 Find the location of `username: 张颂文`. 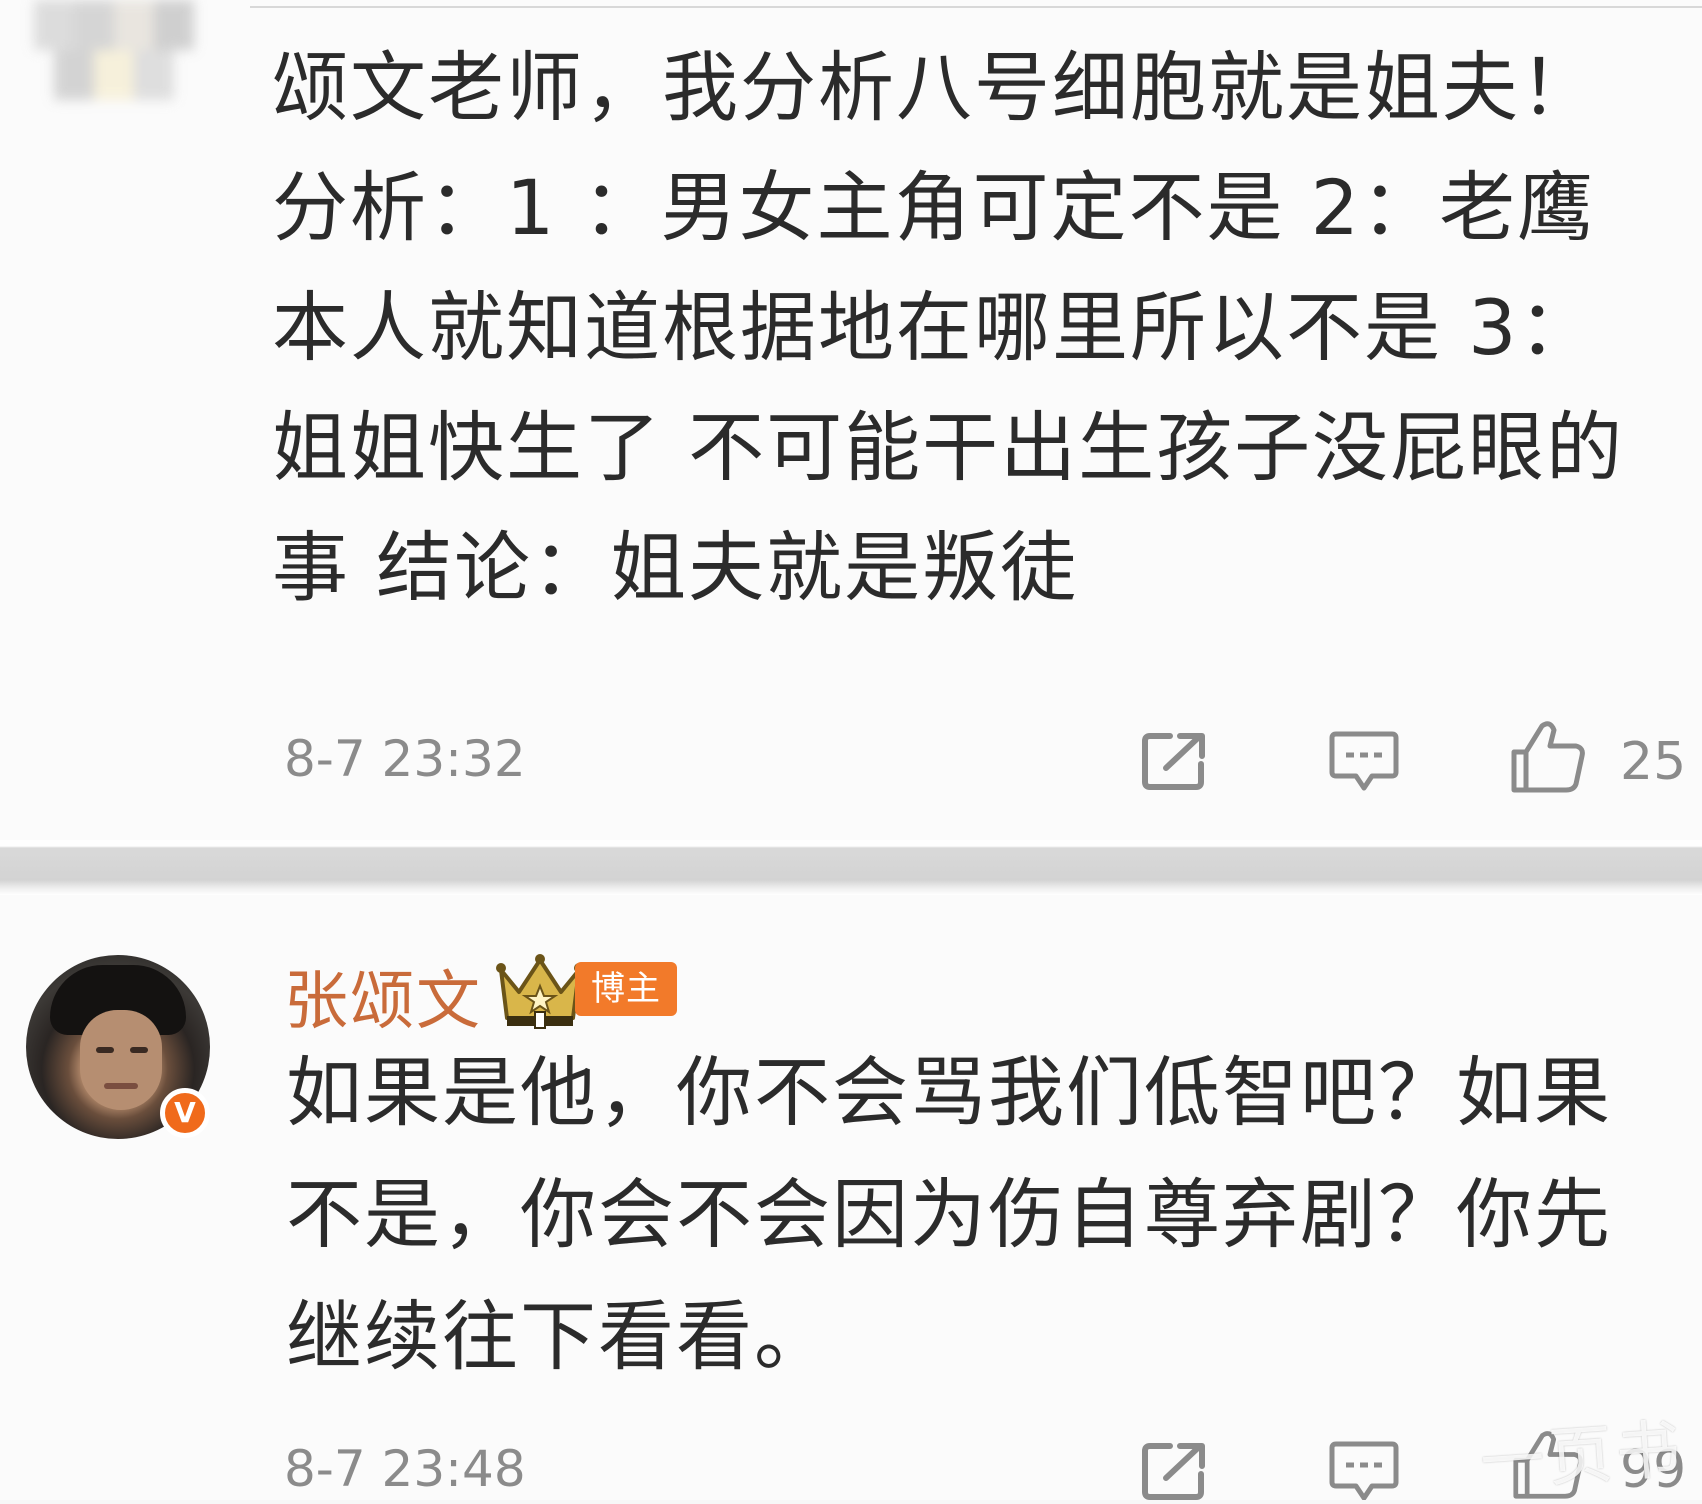

username: 张颂文 is located at coordinates (383, 996).